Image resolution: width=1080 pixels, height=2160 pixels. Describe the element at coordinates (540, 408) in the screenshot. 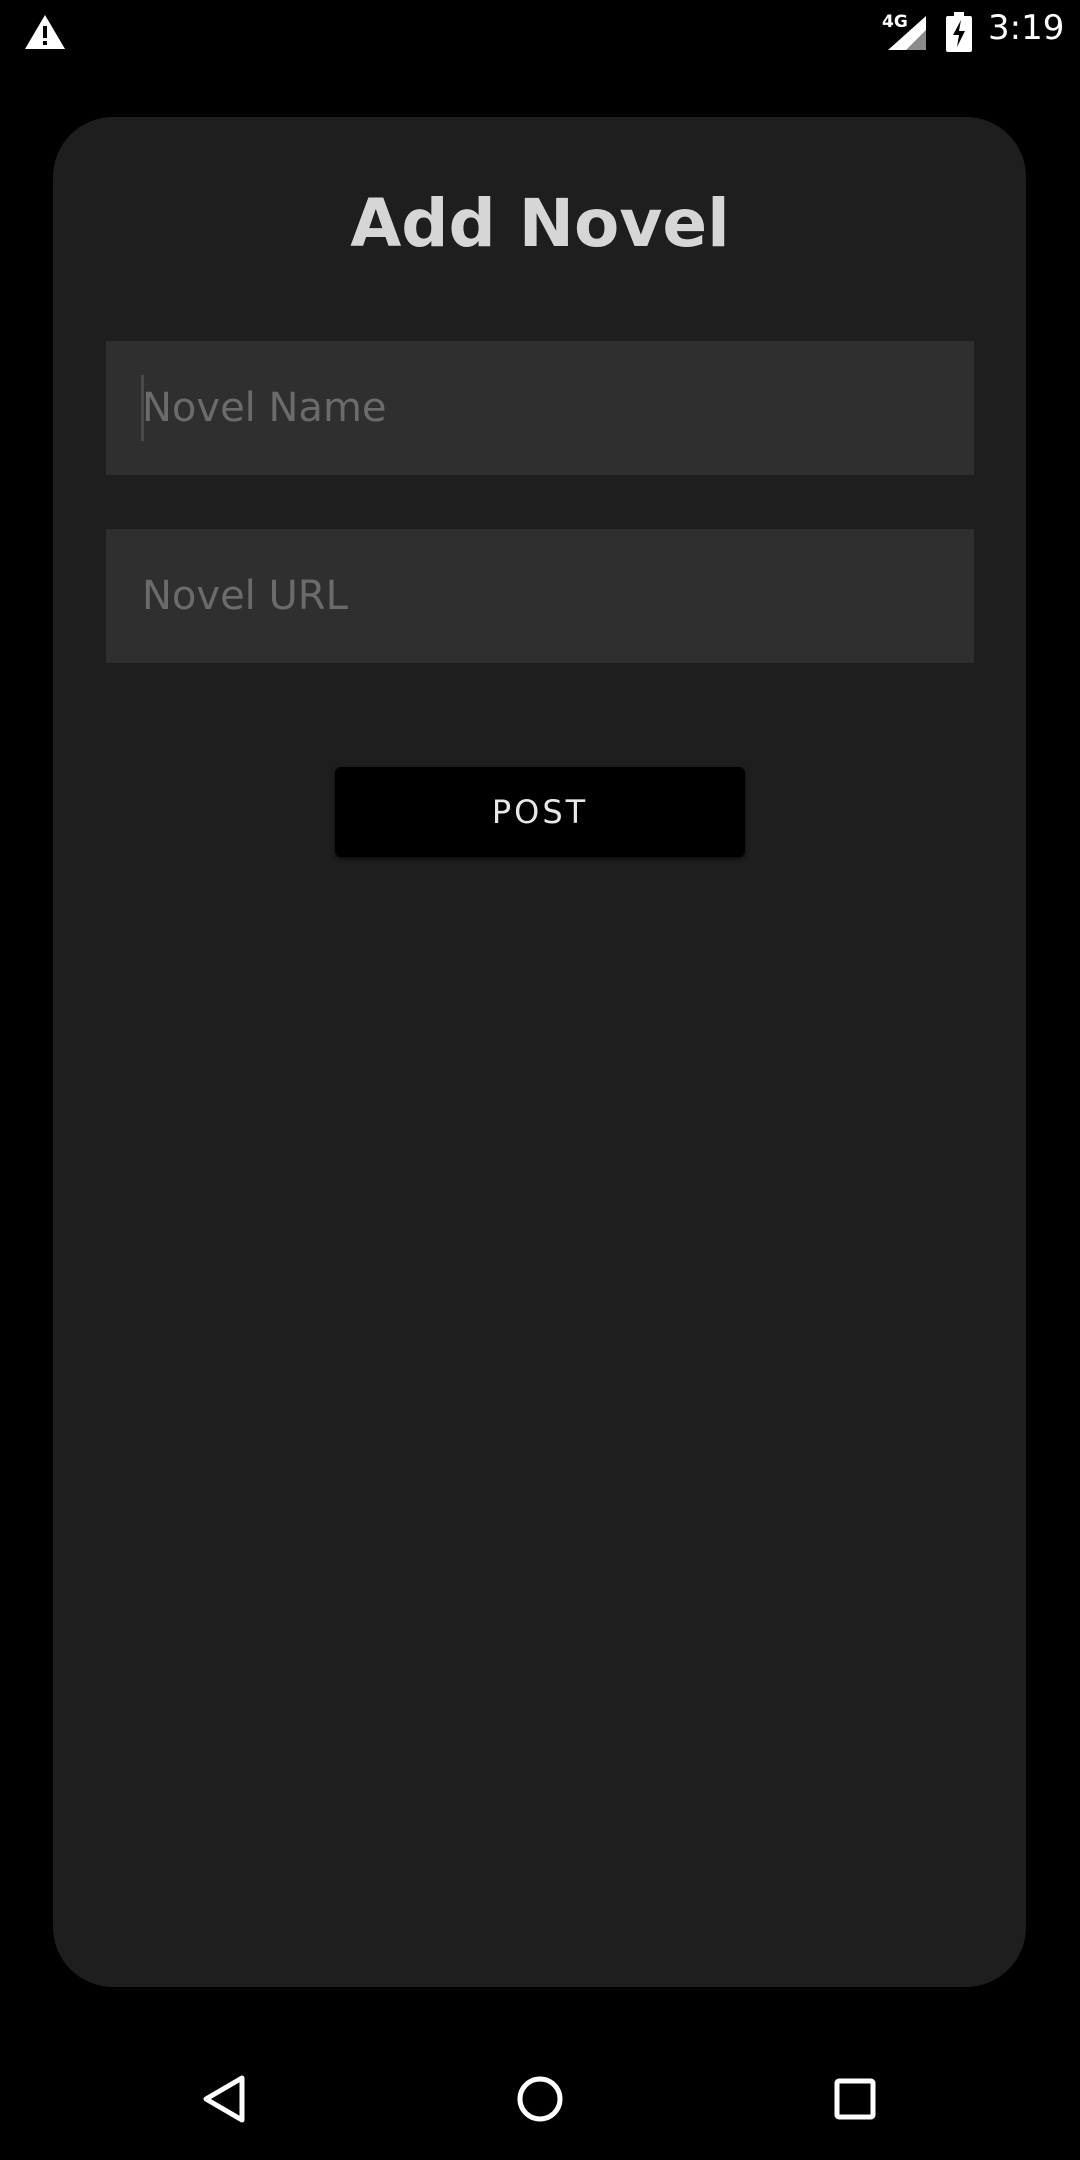

I see `novel-name-input` at that location.